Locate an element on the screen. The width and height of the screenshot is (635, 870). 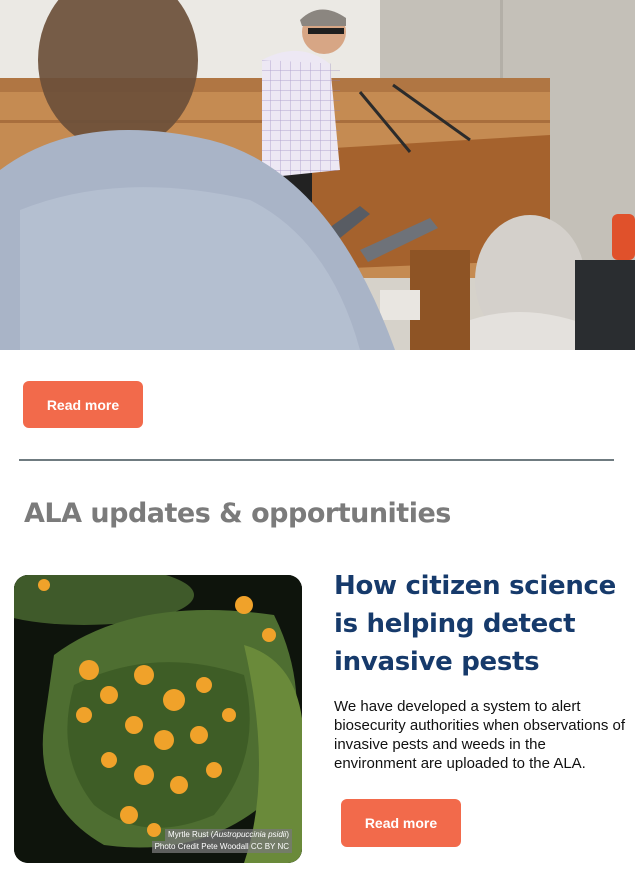
read-more-button: Read more is located at coordinates (83, 404).